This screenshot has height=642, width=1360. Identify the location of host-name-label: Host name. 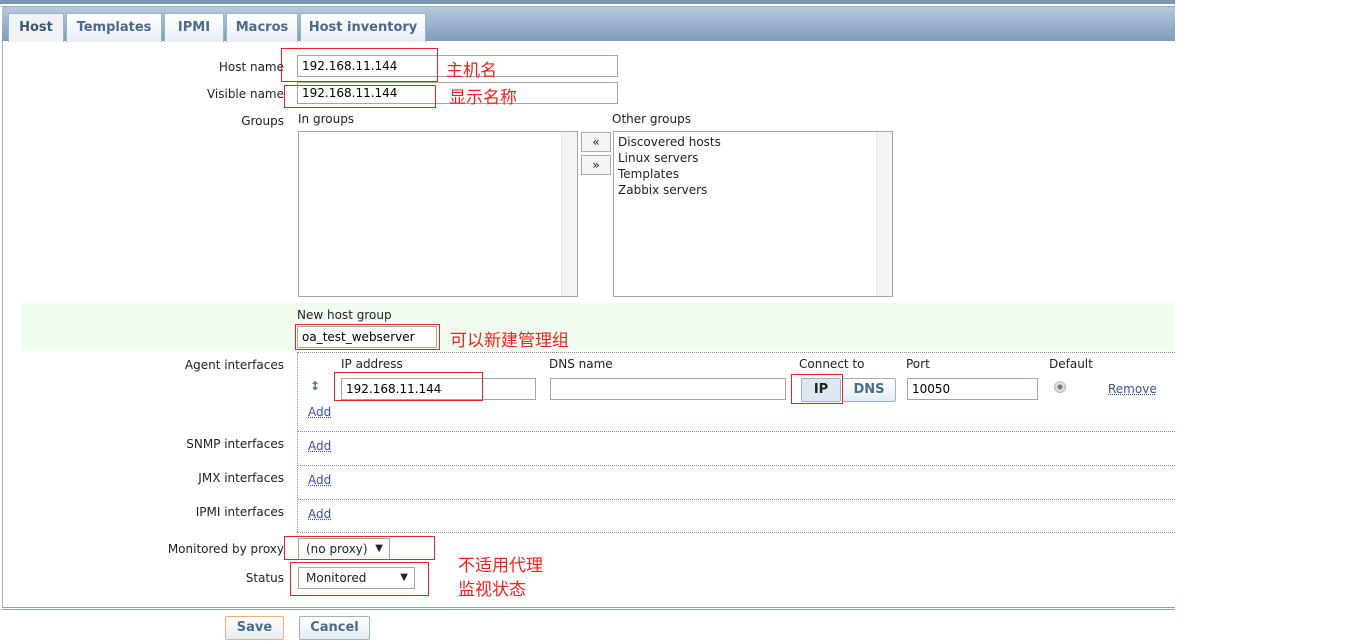
(251, 67).